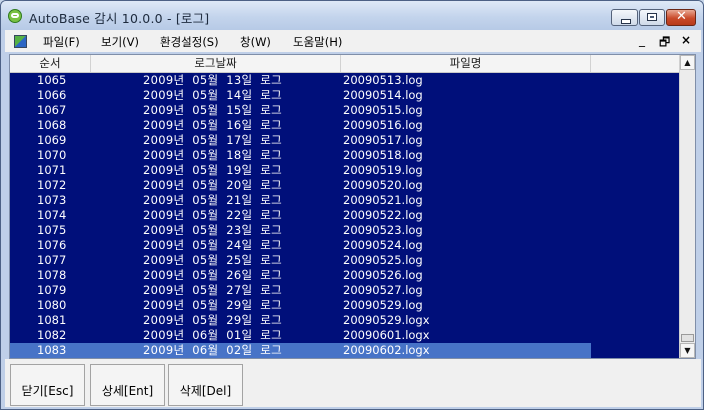  What do you see at coordinates (52, 155) in the screenshot?
I see `cell-index: 1070` at bounding box center [52, 155].